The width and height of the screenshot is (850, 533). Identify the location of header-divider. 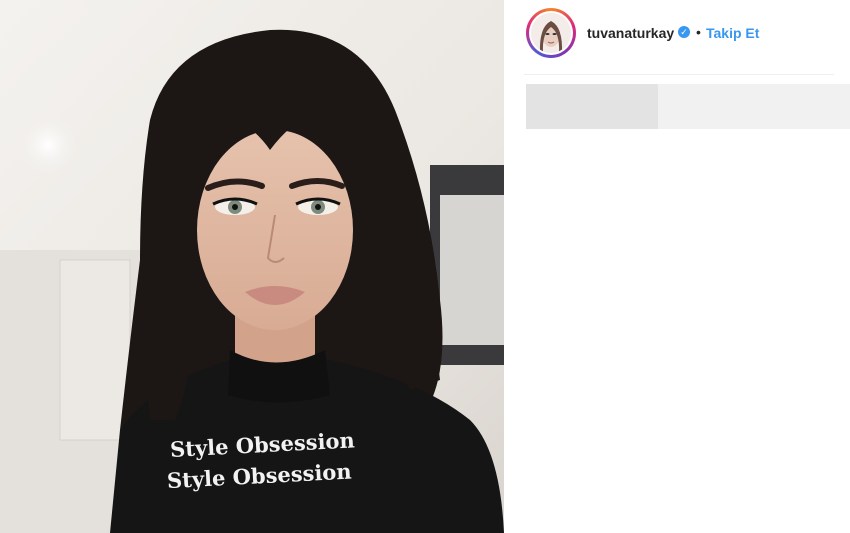
(679, 74).